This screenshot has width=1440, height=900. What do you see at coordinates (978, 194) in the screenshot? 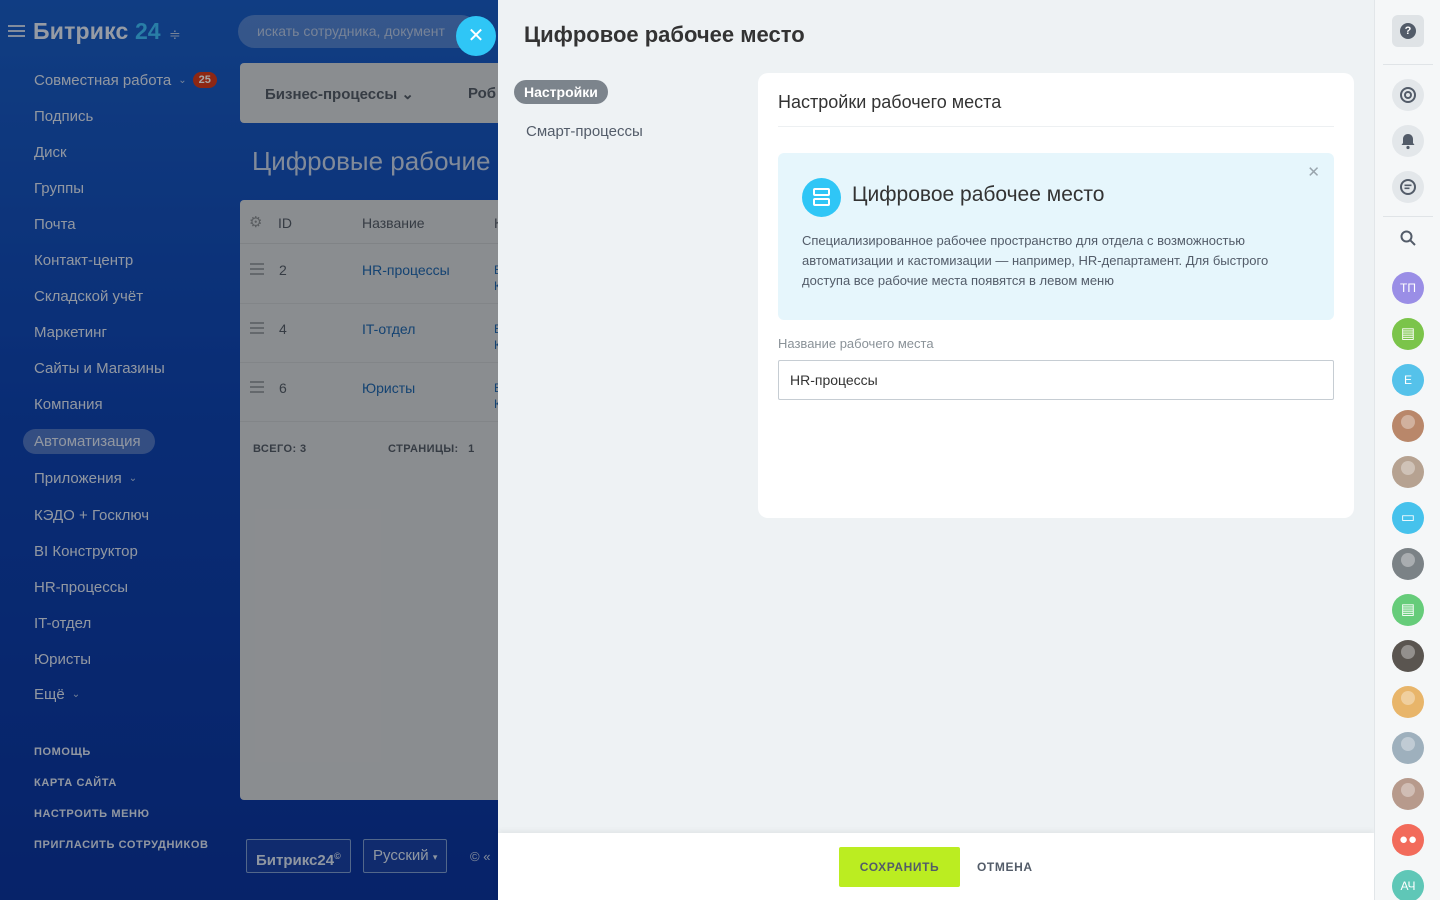
I see `info-title: Цифровое рабочее место` at bounding box center [978, 194].